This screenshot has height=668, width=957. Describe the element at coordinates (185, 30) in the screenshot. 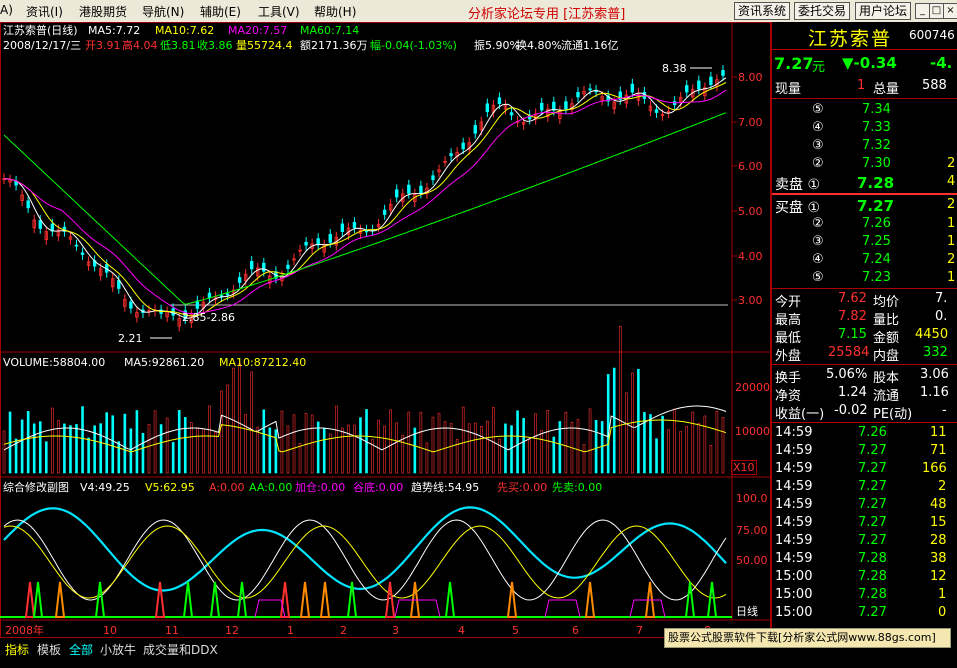

I see `ma10-label: MA10:7.62` at that location.